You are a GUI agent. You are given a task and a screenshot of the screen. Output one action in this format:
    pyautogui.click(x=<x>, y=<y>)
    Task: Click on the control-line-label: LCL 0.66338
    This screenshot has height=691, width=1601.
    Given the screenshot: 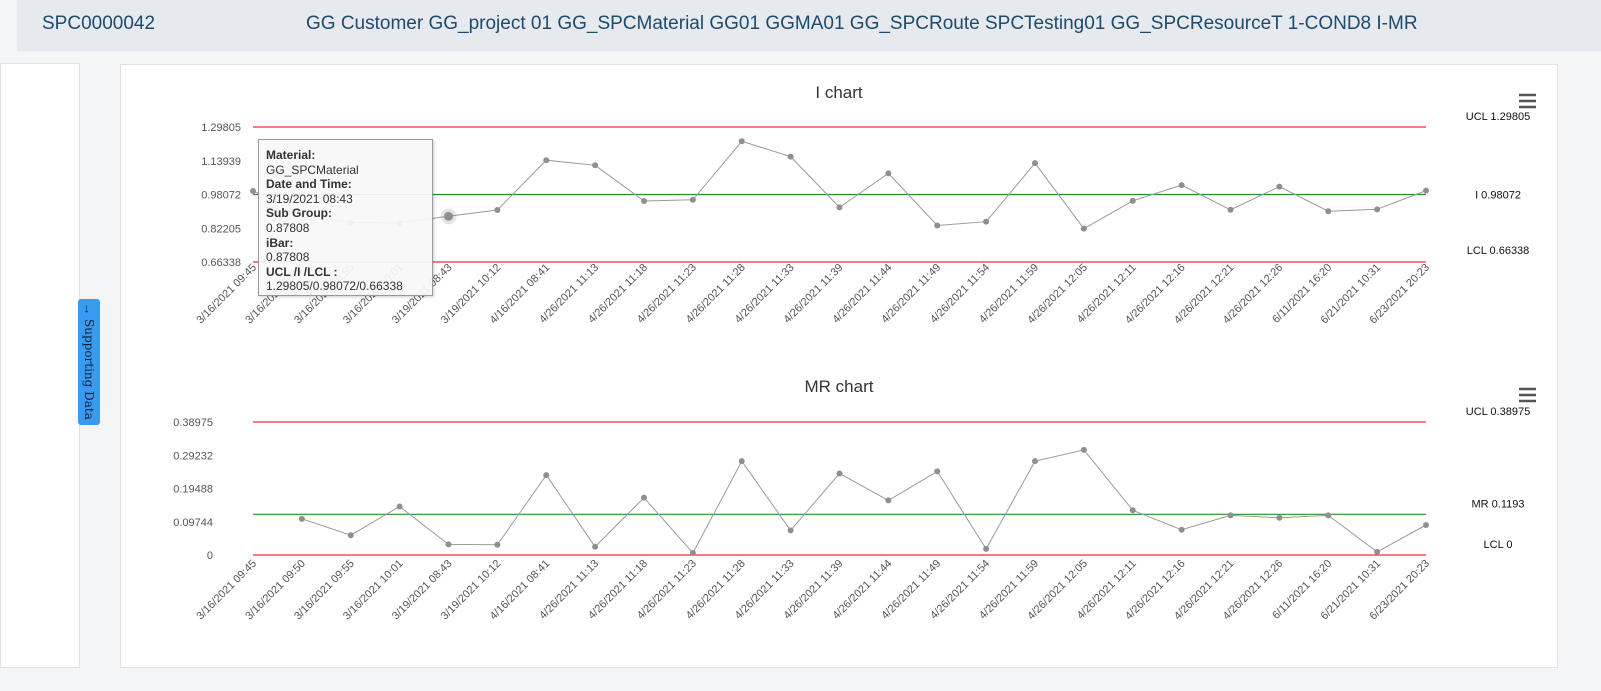 What is the action you would take?
    pyautogui.click(x=1498, y=251)
    